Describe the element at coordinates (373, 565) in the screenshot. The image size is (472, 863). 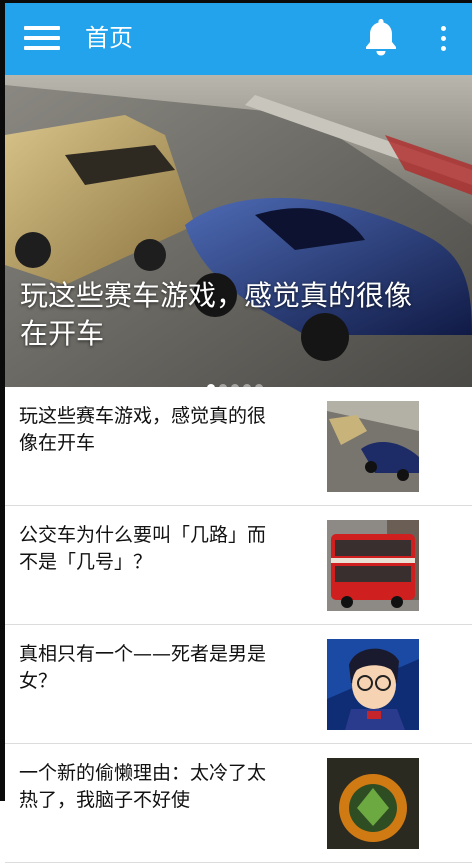
I see `thumbnail-red-bus` at that location.